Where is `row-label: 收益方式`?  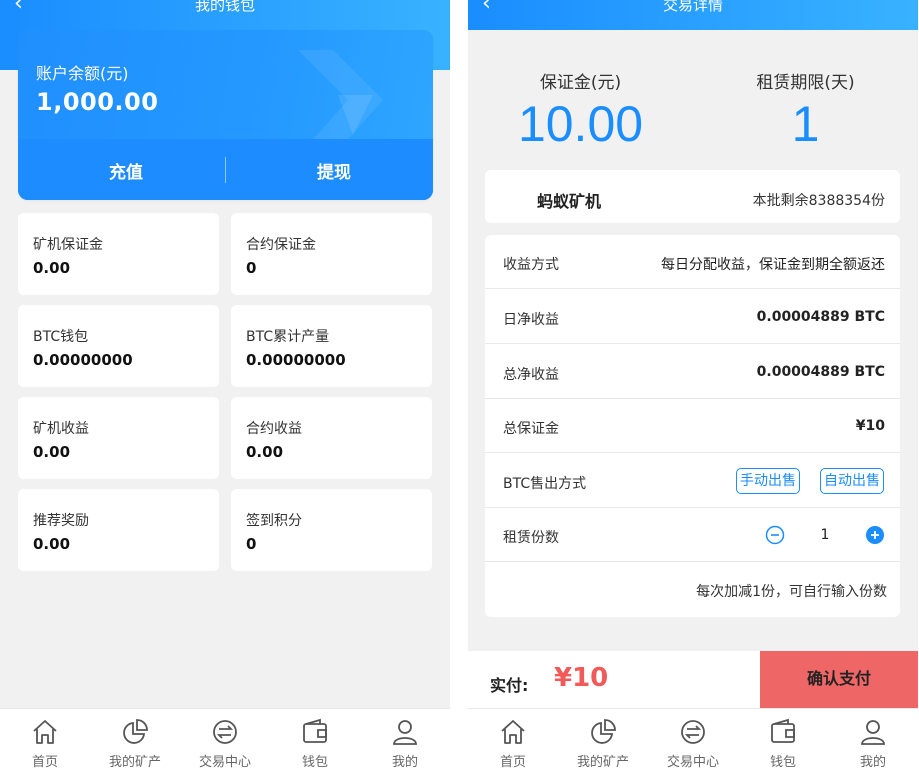 row-label: 收益方式 is located at coordinates (531, 265).